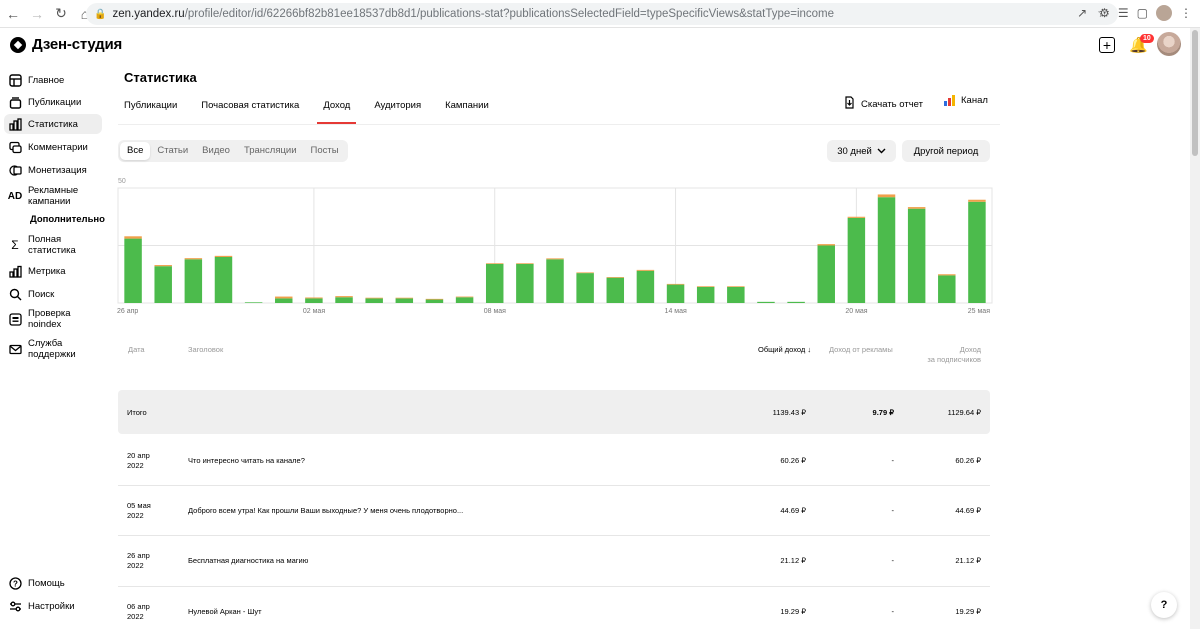 This screenshot has width=1200, height=629. What do you see at coordinates (138, 555) in the screenshot?
I see `row-date-day: 26 апр` at bounding box center [138, 555].